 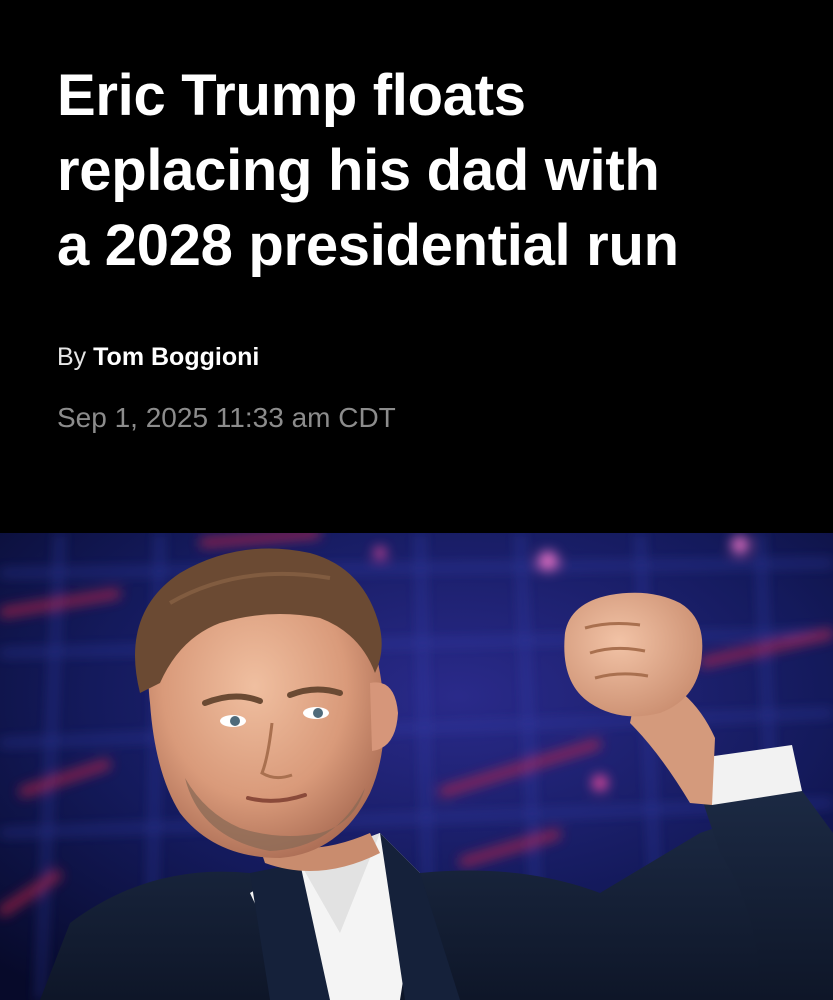 What do you see at coordinates (226, 417) in the screenshot?
I see `publish-timestamp: Sep 1, 2025 11:33 am CDT` at bounding box center [226, 417].